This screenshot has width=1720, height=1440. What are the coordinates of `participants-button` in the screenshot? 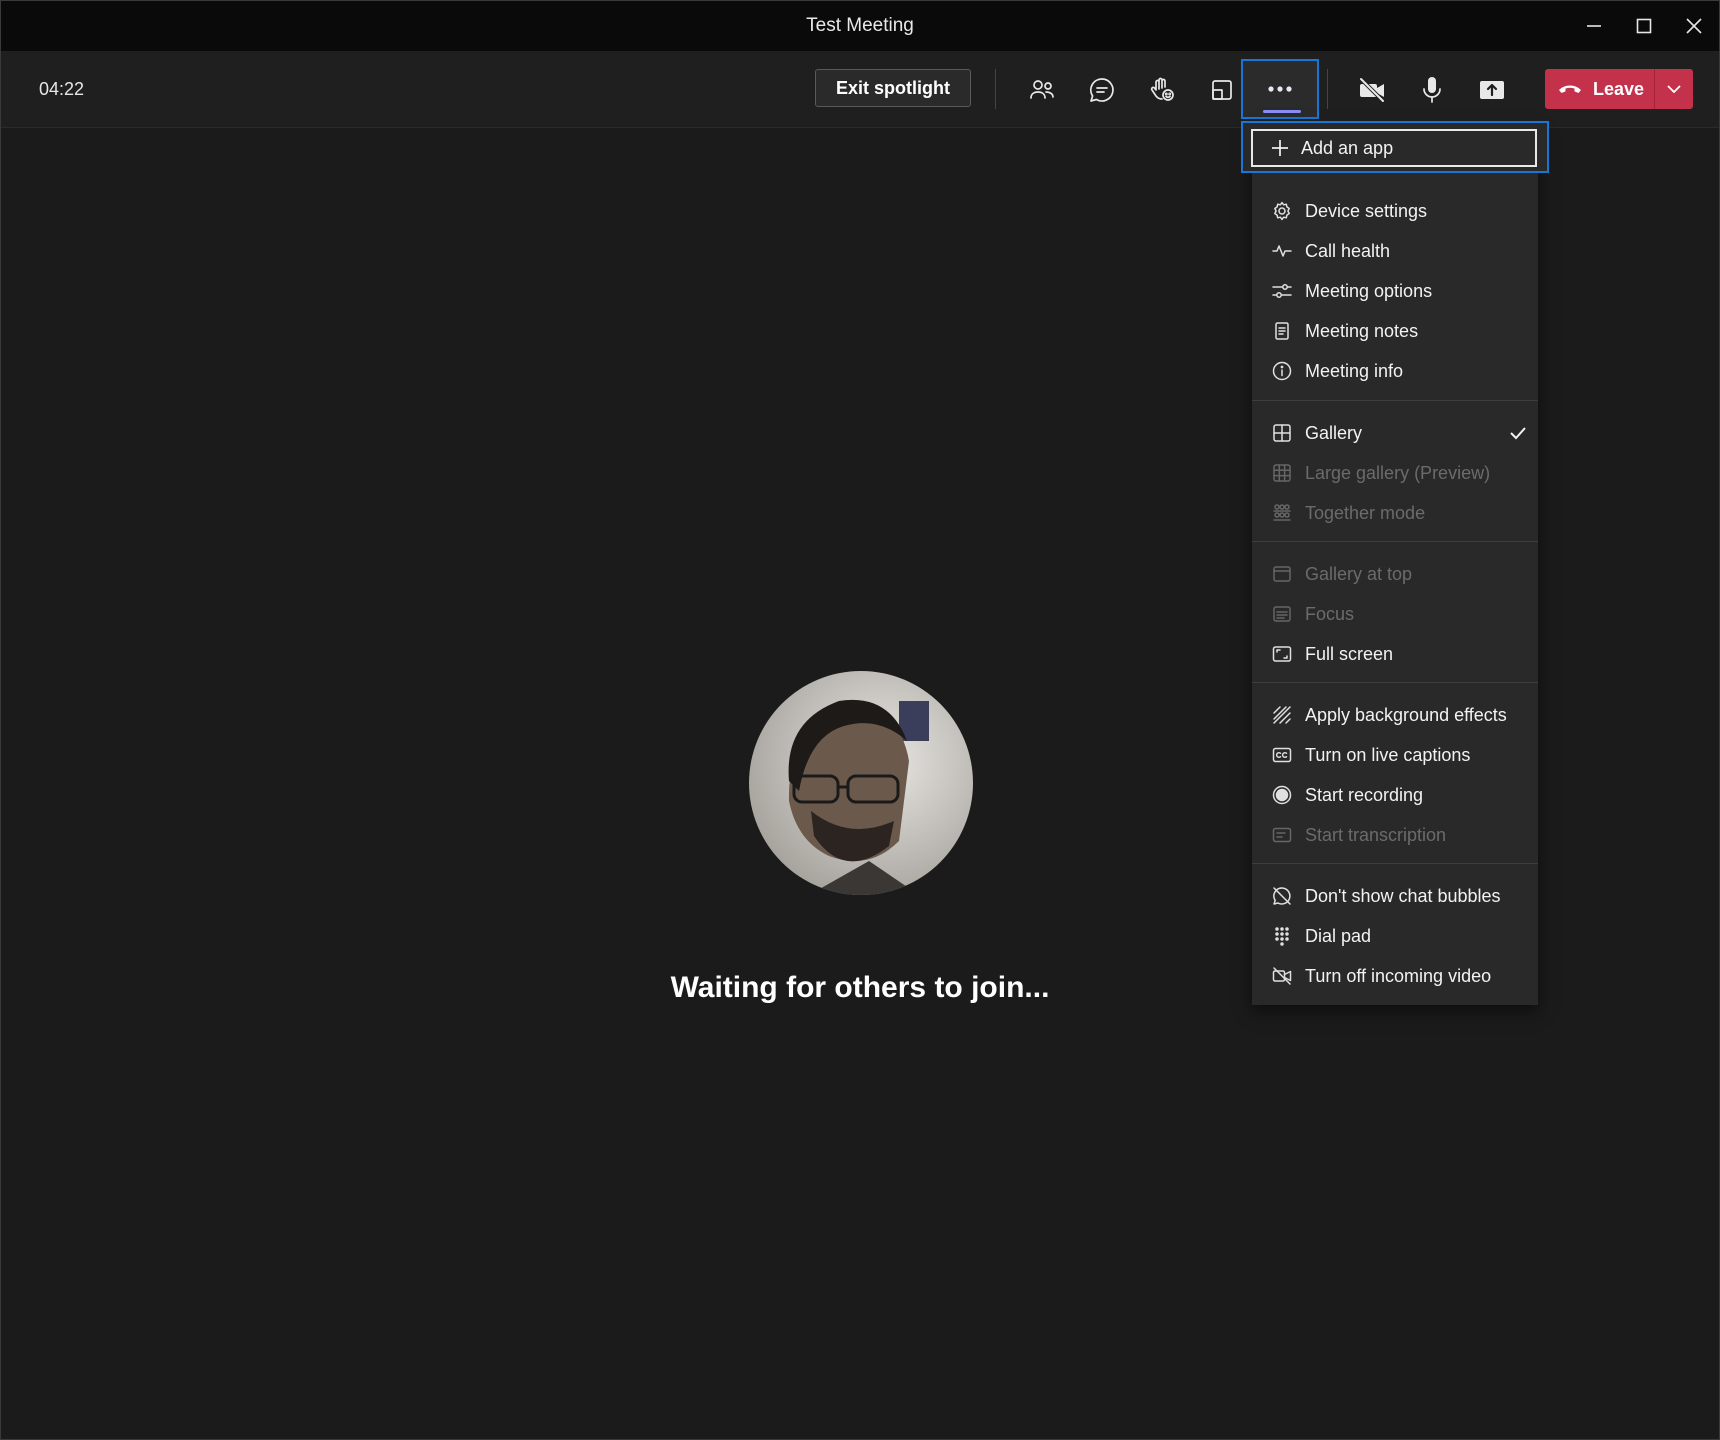 It's located at (1042, 90).